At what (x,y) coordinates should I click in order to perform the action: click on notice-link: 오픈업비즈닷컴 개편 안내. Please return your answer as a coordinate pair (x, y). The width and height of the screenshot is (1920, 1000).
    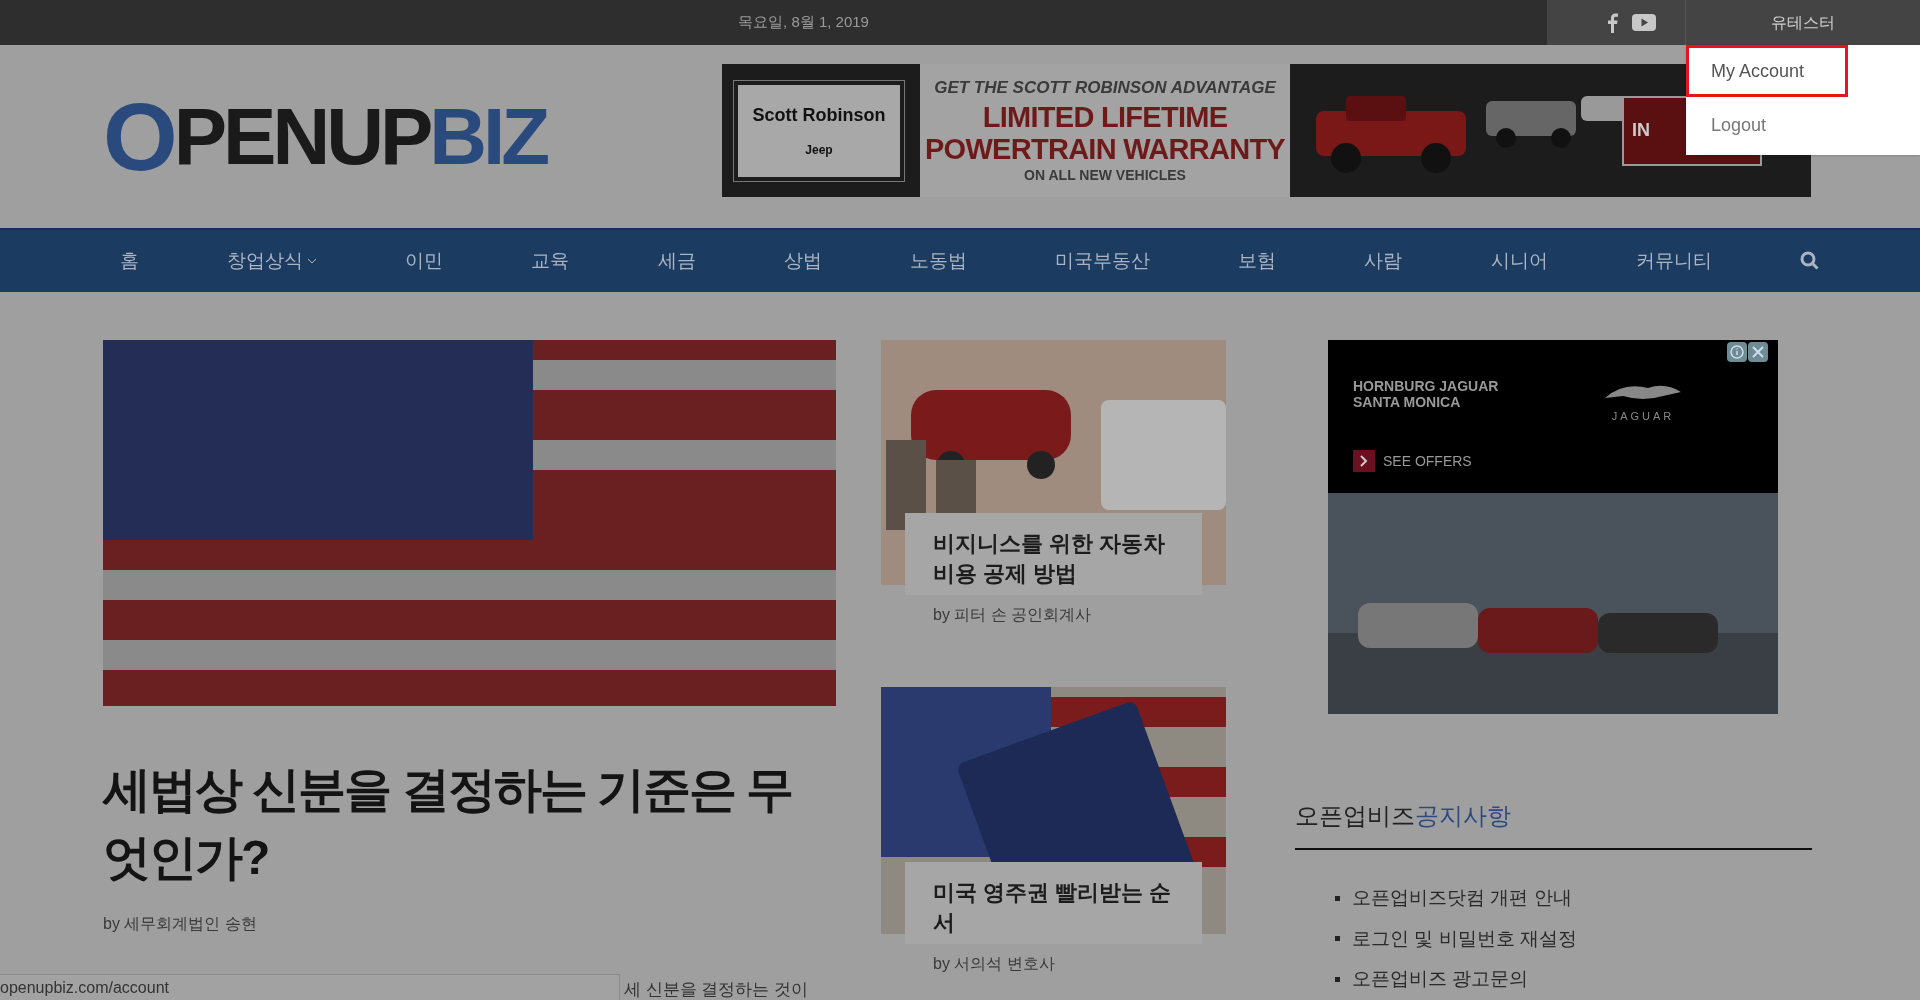
    Looking at the image, I should click on (1462, 898).